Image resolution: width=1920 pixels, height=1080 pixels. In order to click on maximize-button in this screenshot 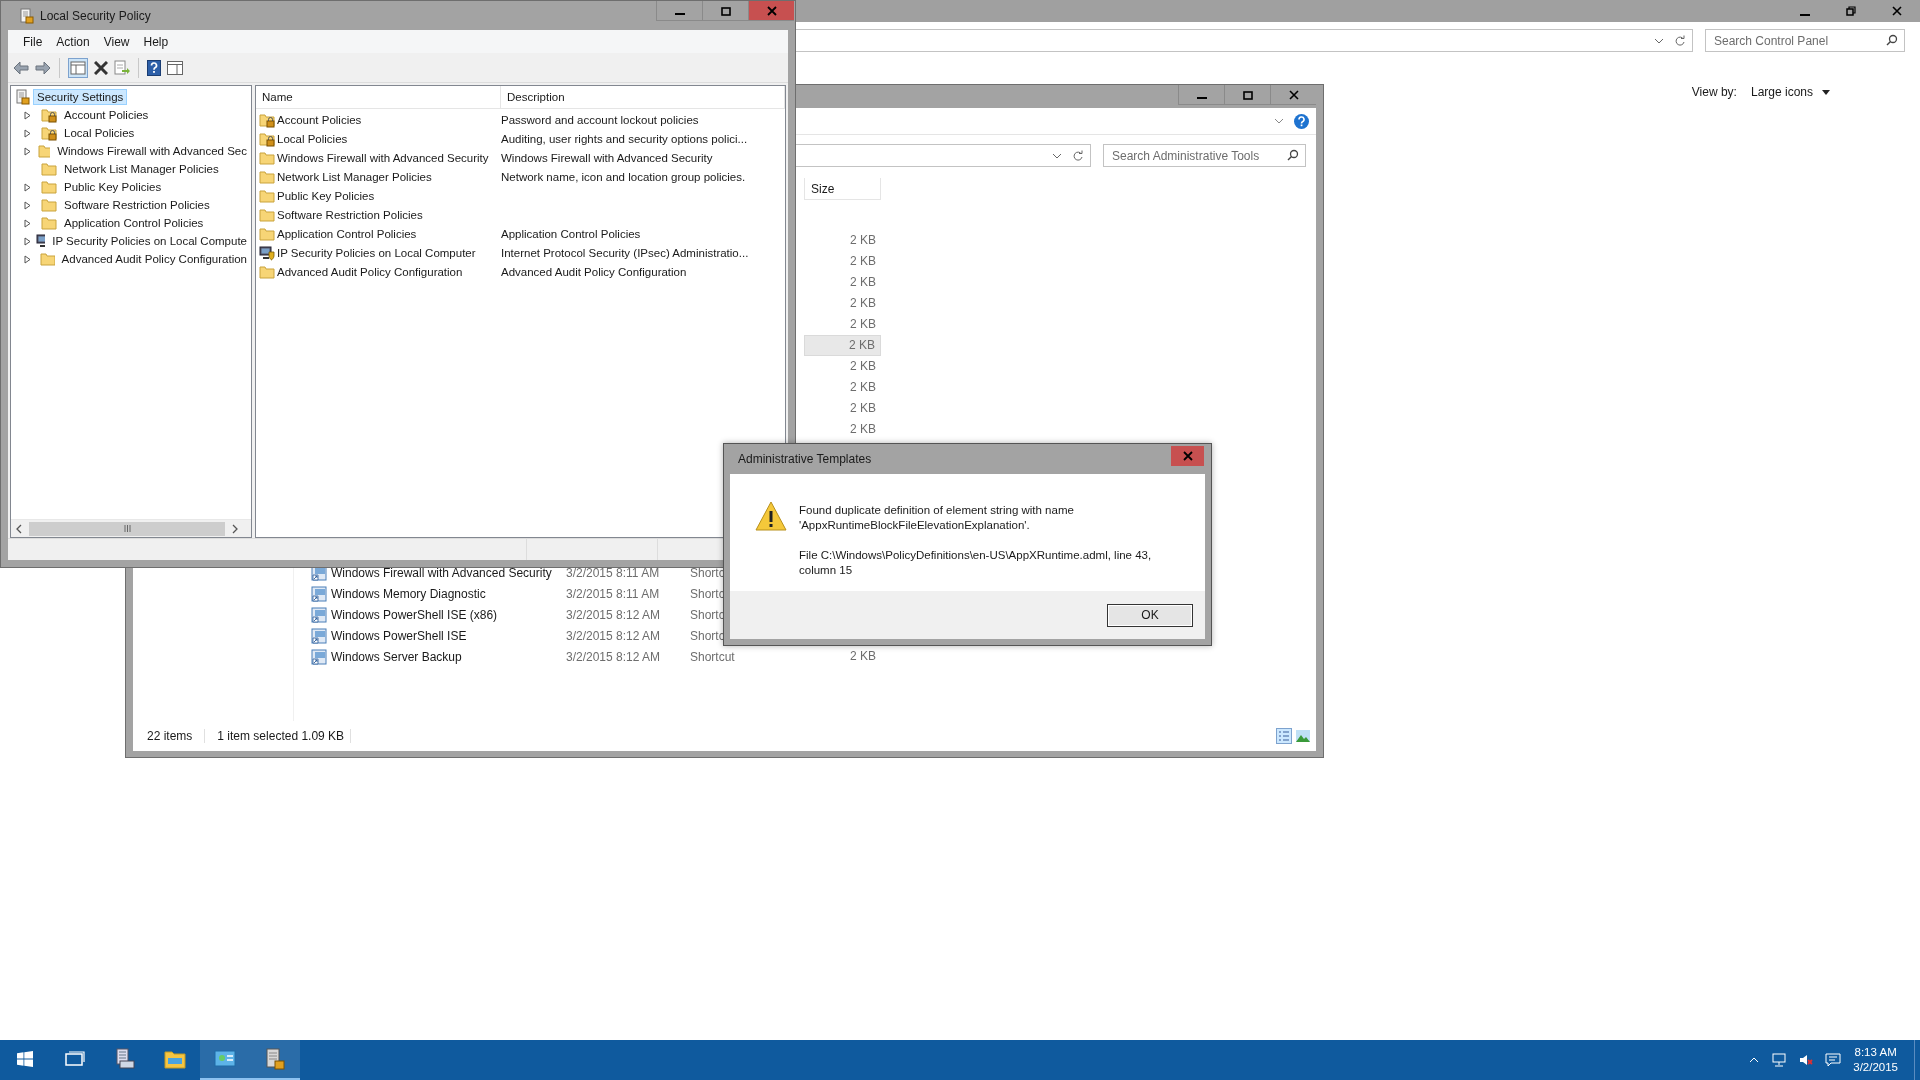, I will do `click(1247, 95)`.